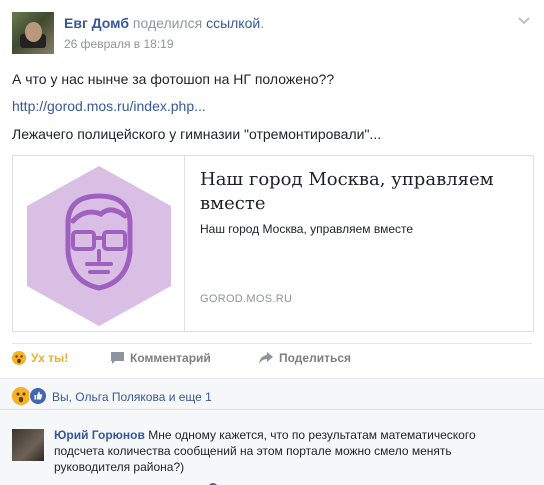 The height and width of the screenshot is (485, 544). Describe the element at coordinates (28, 445) in the screenshot. I see `commenter-avatar` at that location.